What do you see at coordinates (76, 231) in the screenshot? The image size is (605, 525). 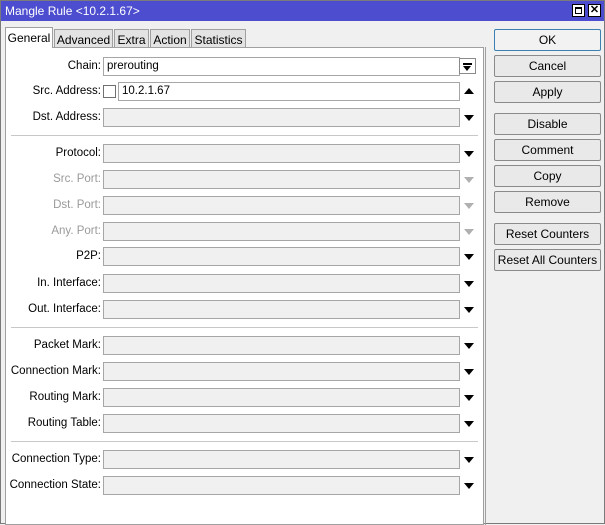 I see `any-port-label: Any. Port:` at bounding box center [76, 231].